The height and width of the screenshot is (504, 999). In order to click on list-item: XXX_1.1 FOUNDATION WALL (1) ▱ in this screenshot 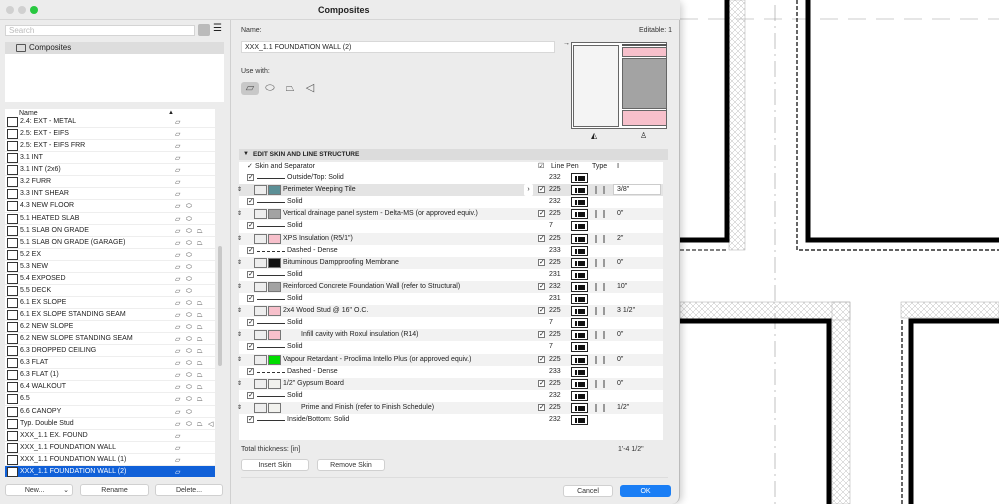, I will do `click(110, 460)`.